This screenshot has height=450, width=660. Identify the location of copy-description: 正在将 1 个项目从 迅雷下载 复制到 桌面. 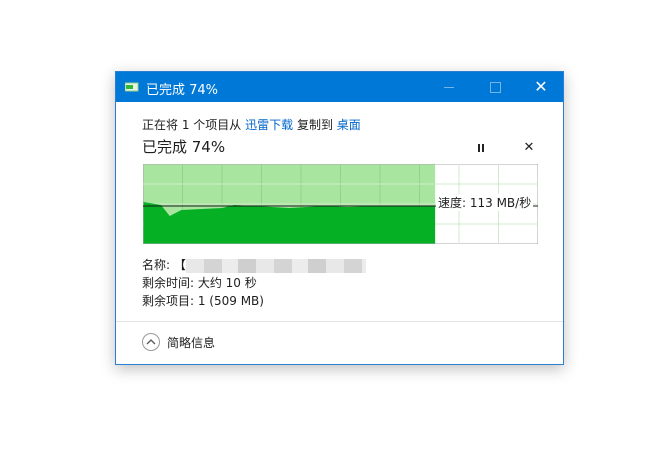
(251, 124).